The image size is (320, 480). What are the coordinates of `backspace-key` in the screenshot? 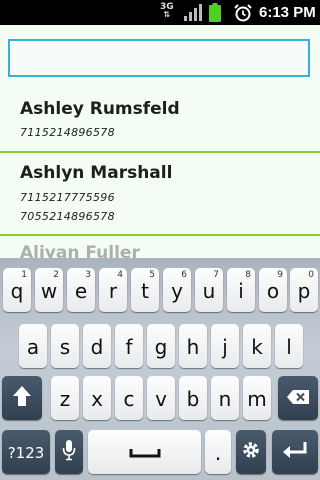 It's located at (298, 398).